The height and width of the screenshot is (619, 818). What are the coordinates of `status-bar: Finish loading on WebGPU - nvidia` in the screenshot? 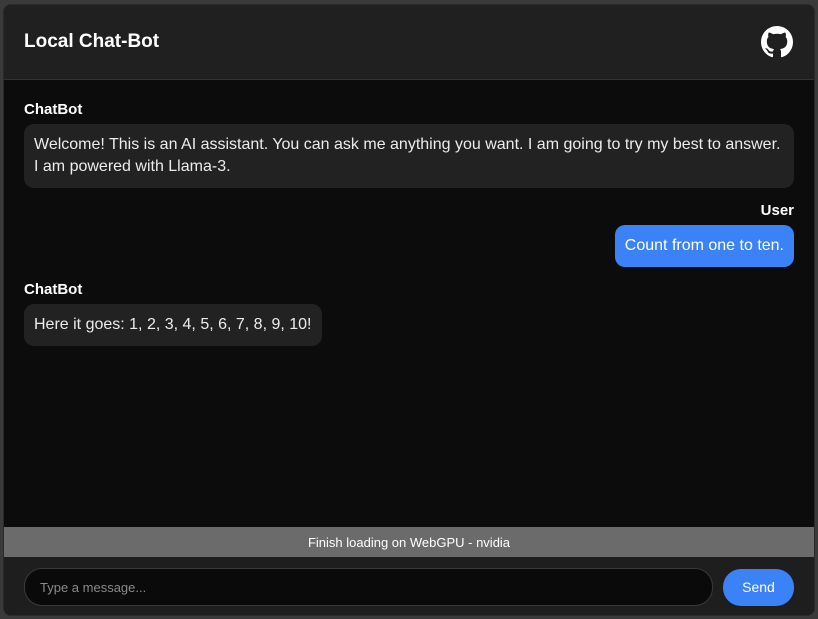 It's located at (409, 542).